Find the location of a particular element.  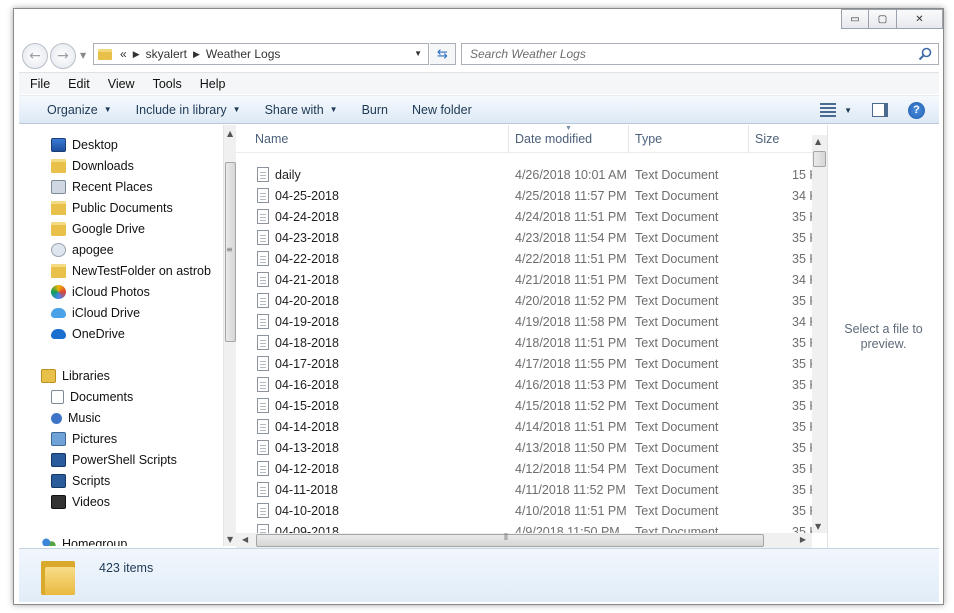

breadcrumb-weather-logs: Weather Logs is located at coordinates (243, 54).